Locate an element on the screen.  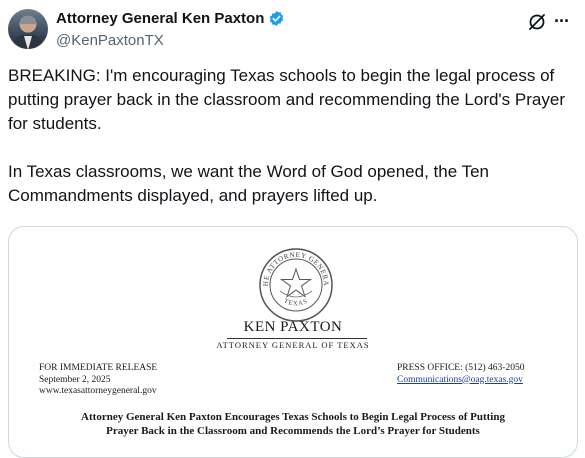
verified-badge-icon is located at coordinates (276, 18).